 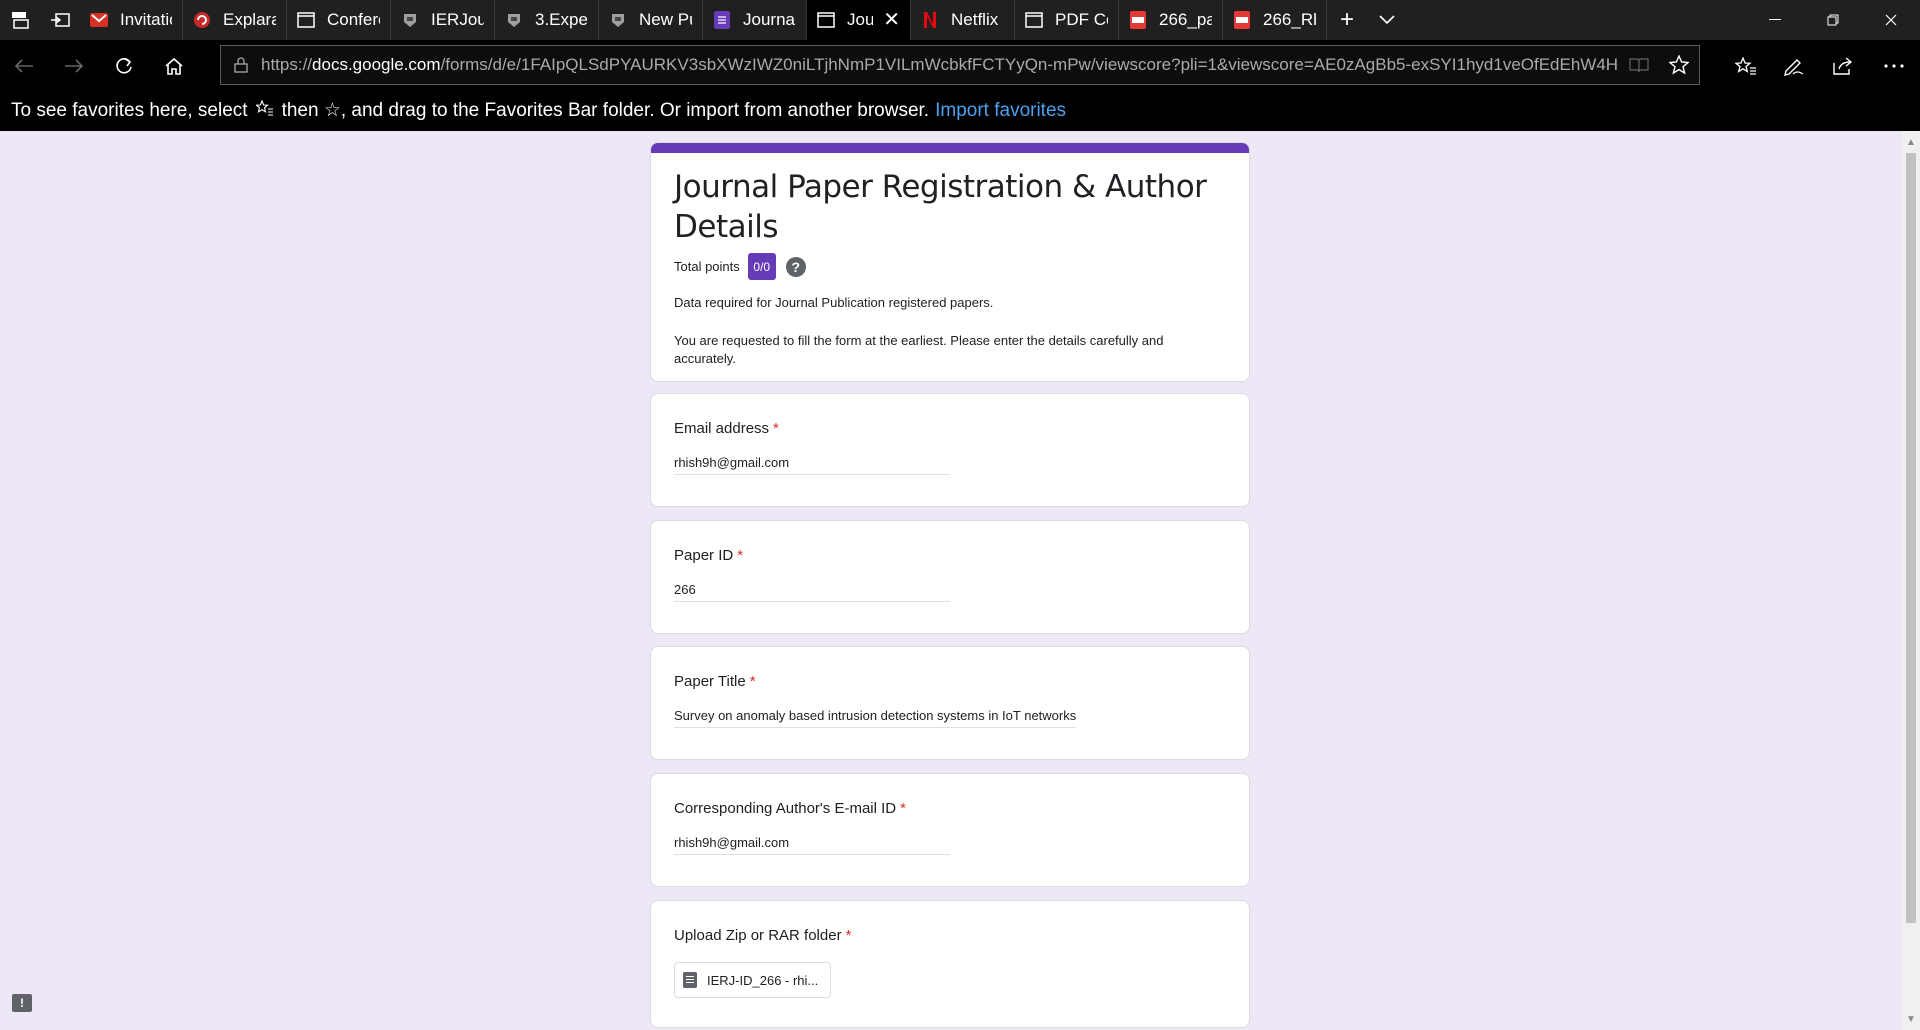 What do you see at coordinates (1911, 142) in the screenshot?
I see `scroll-up-icon: ▲` at bounding box center [1911, 142].